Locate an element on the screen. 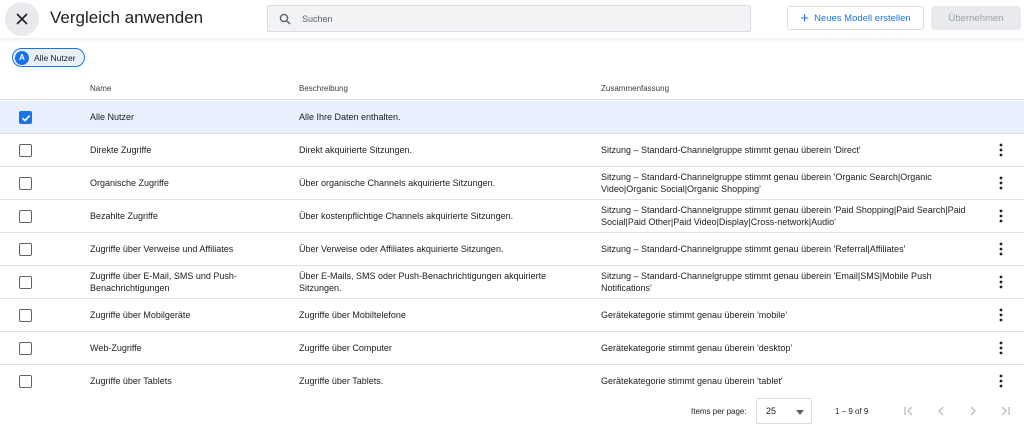 The image size is (1024, 433). column-header-description: Beschreibung is located at coordinates (323, 88).